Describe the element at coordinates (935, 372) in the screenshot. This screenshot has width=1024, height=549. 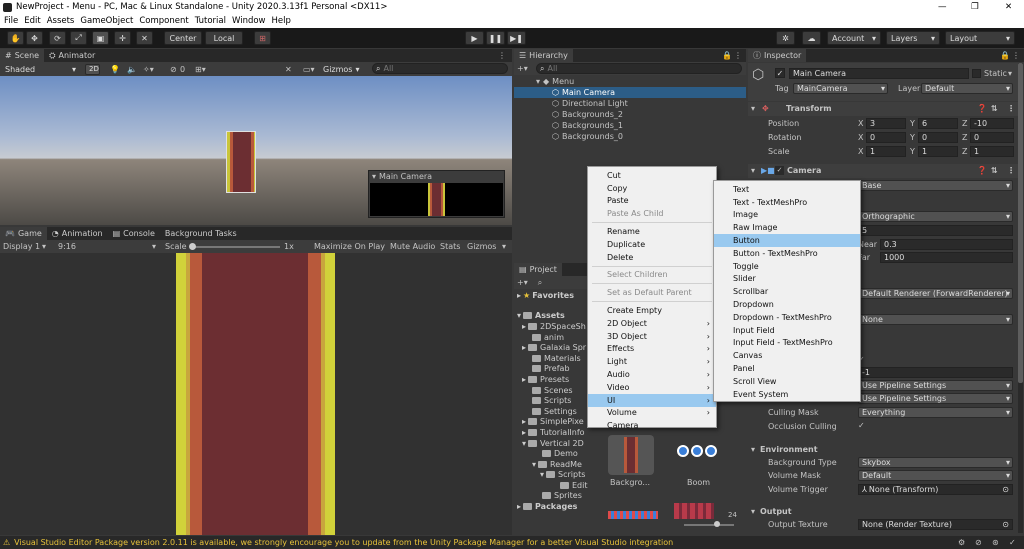
I see `priority-input: -1` at that location.